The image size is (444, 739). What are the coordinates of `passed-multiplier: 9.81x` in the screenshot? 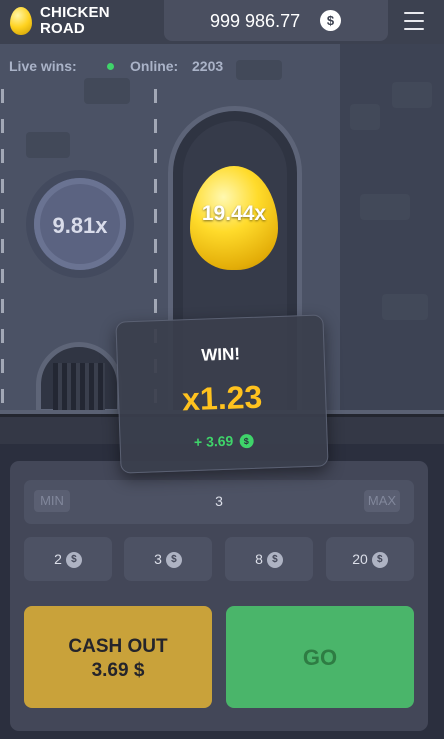 It's located at (80, 225).